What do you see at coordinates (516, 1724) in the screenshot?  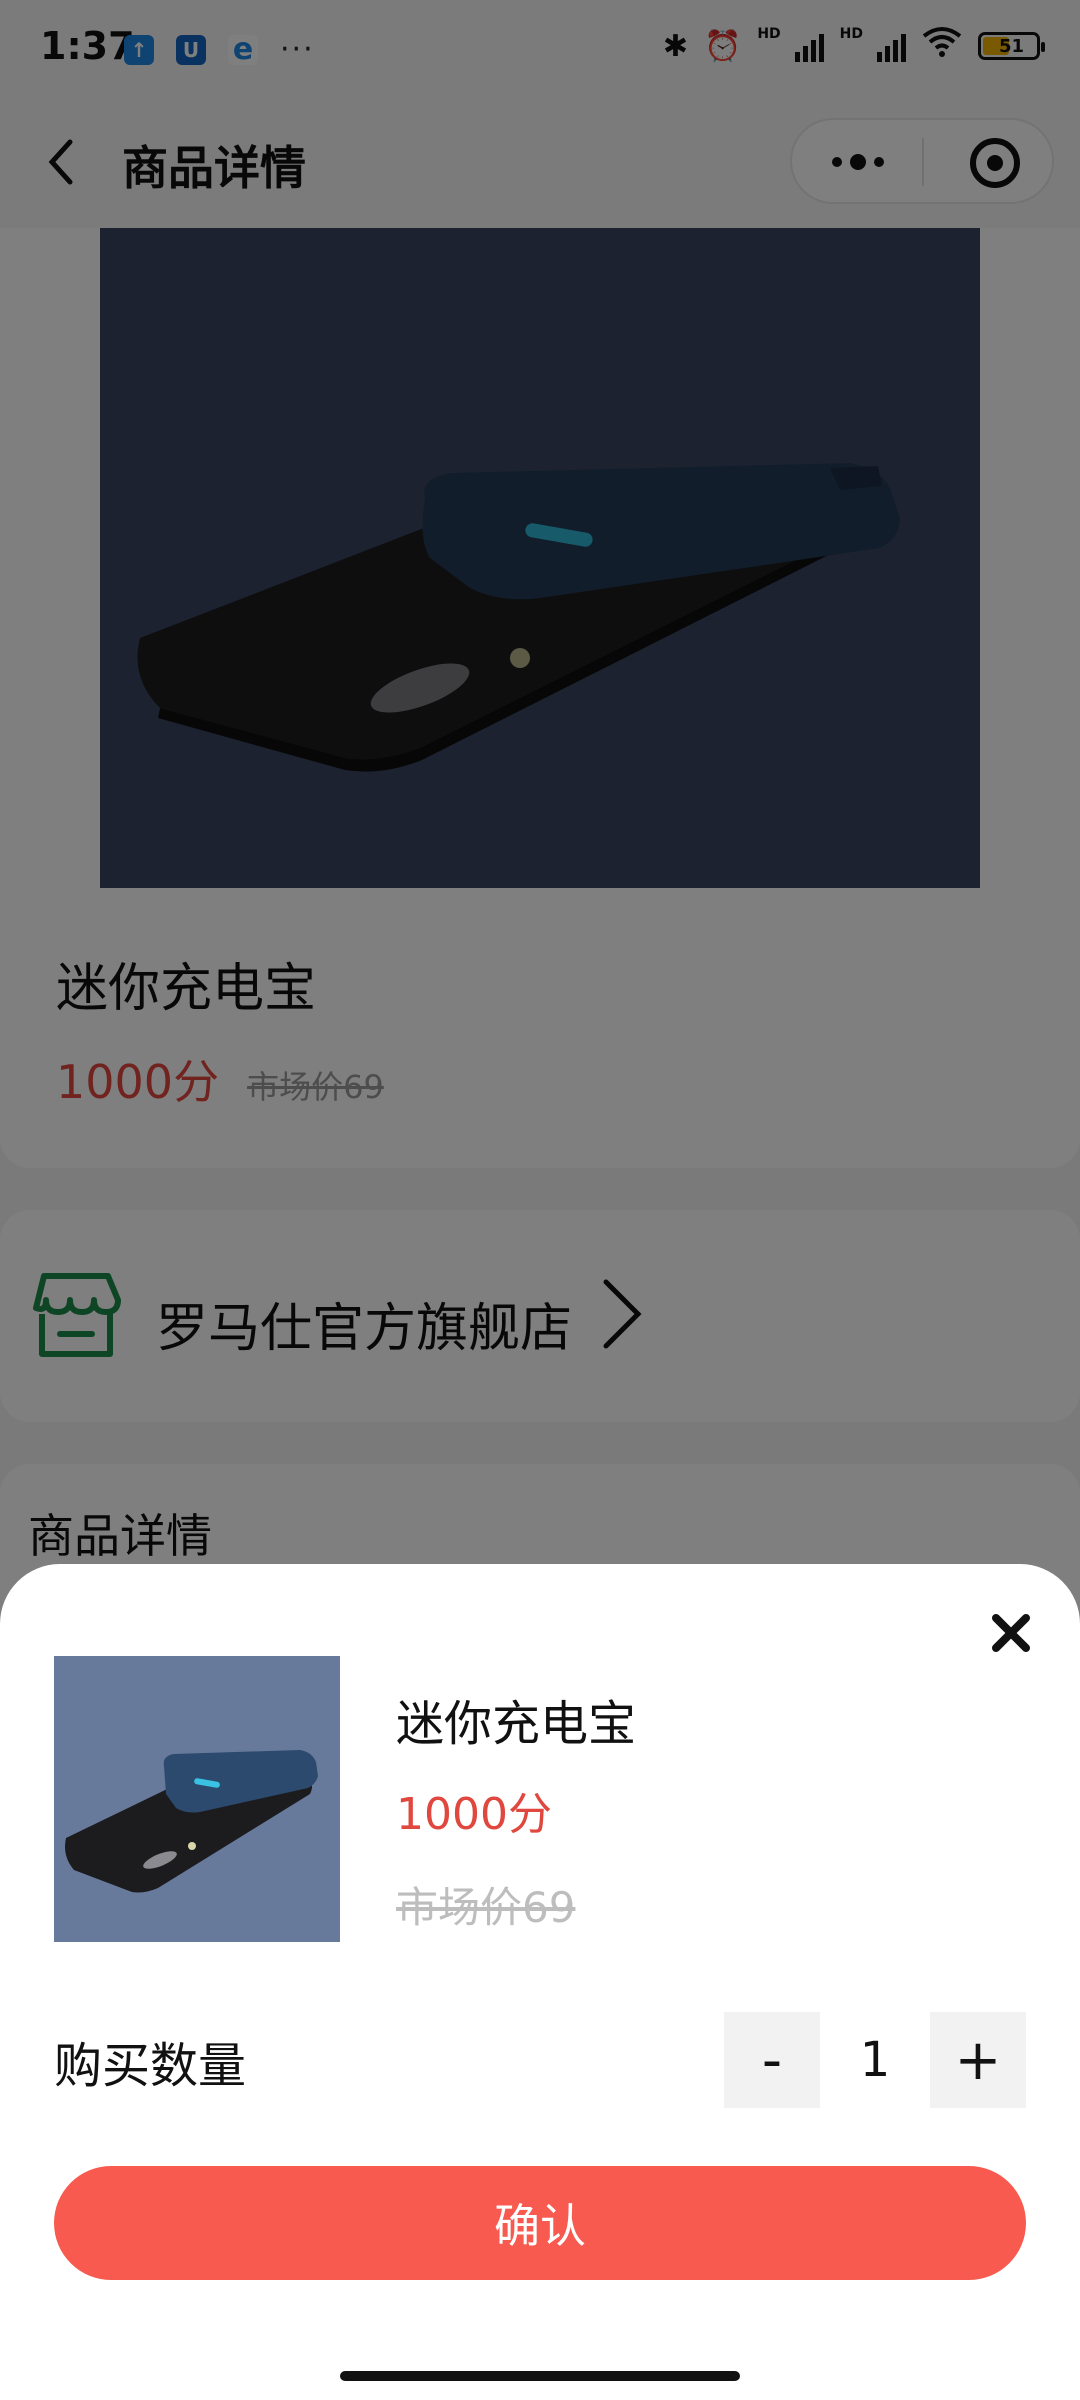 I see `sheet-product-name: 迷你充电宝` at bounding box center [516, 1724].